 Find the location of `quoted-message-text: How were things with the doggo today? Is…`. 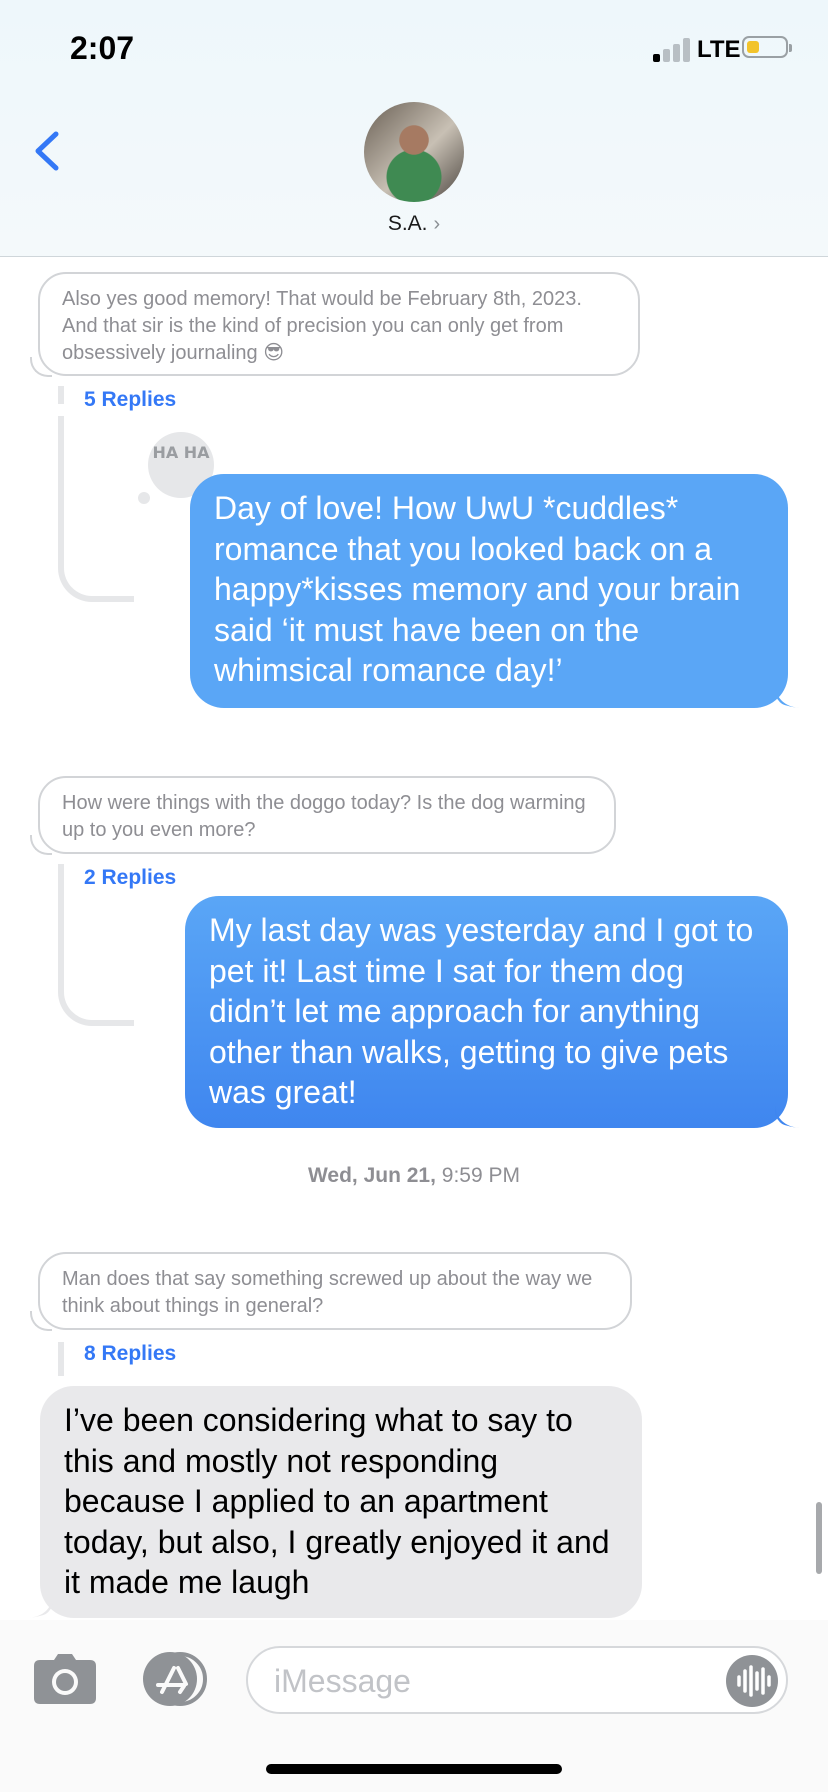

quoted-message-text: How were things with the doggo today? Is… is located at coordinates (324, 816).